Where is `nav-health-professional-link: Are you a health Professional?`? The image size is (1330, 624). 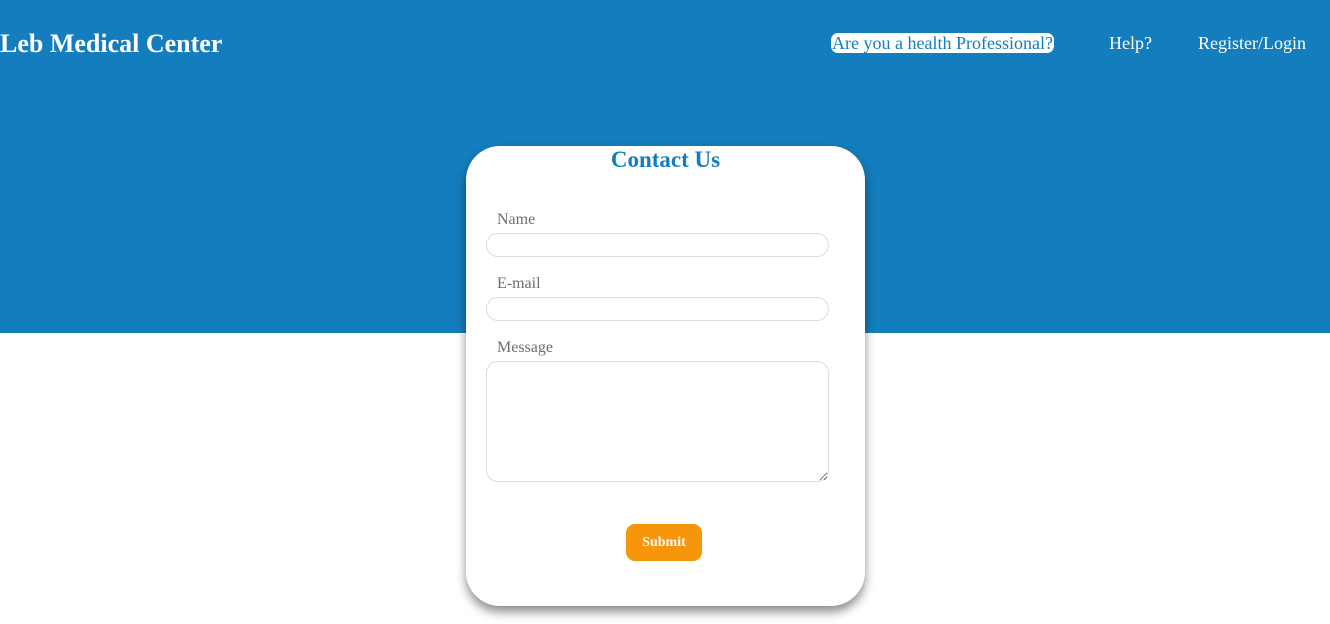
nav-health-professional-link: Are you a health Professional? is located at coordinates (942, 43).